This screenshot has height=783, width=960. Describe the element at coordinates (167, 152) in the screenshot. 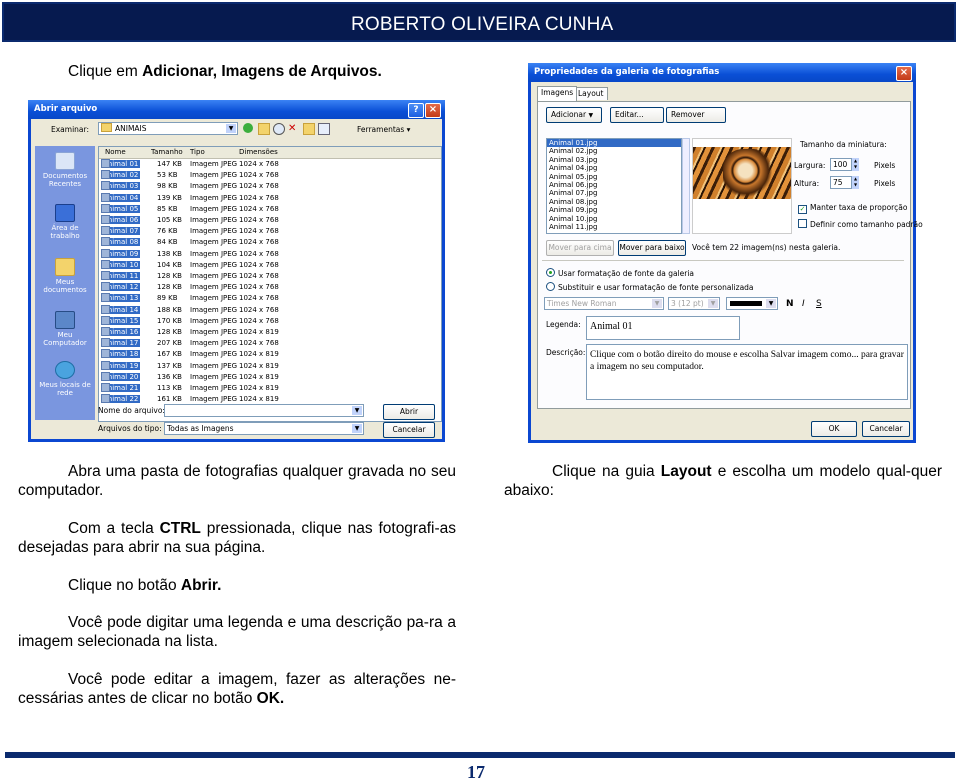

I see `column-size: Tamanho` at that location.